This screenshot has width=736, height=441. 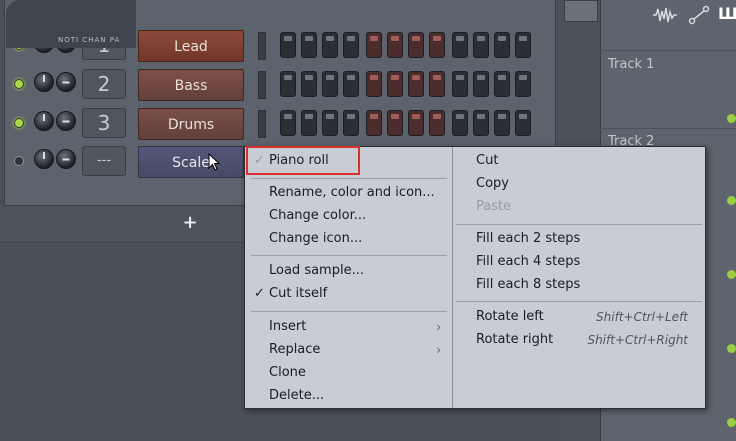 I want to click on menu-item-insert: Insert ›, so click(x=357, y=327).